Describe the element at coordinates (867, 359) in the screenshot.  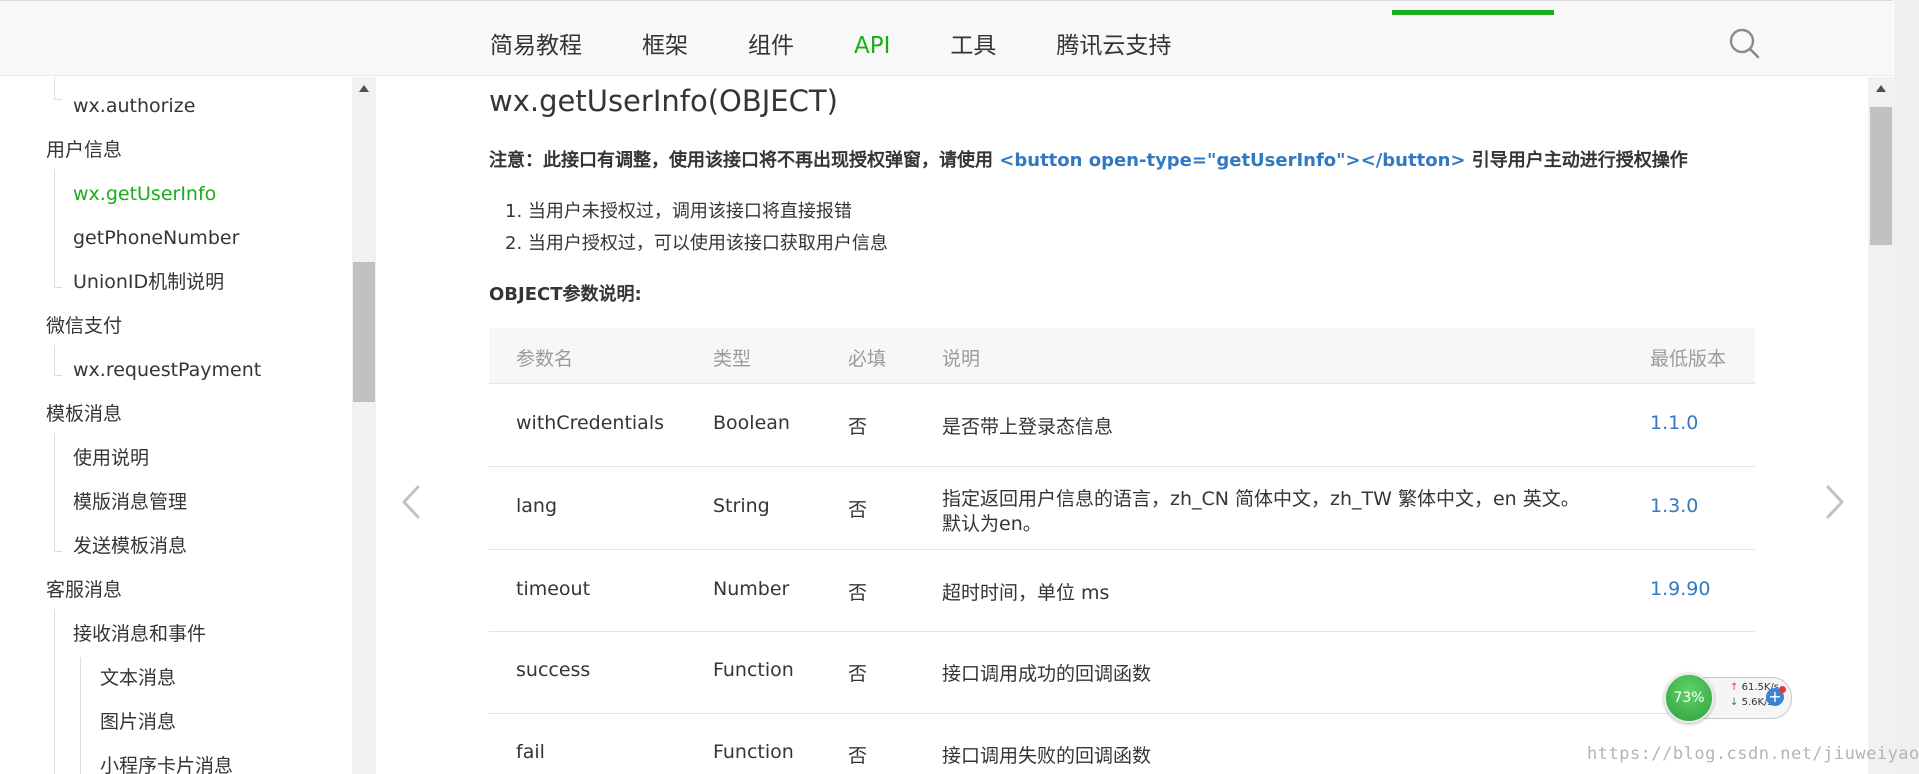
I see `header-required: 必填` at that location.